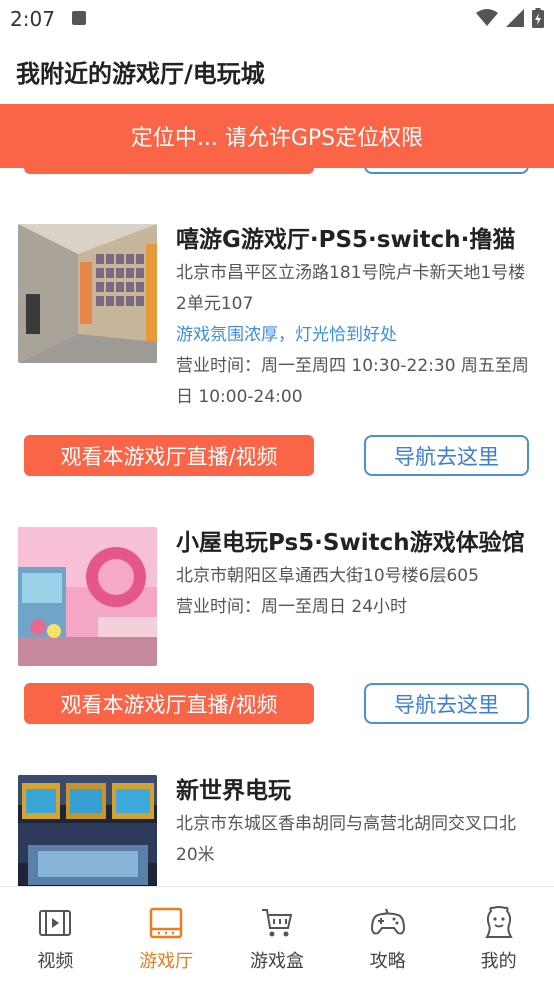 This screenshot has width=554, height=984. Describe the element at coordinates (277, 923) in the screenshot. I see `cart-icon` at that location.